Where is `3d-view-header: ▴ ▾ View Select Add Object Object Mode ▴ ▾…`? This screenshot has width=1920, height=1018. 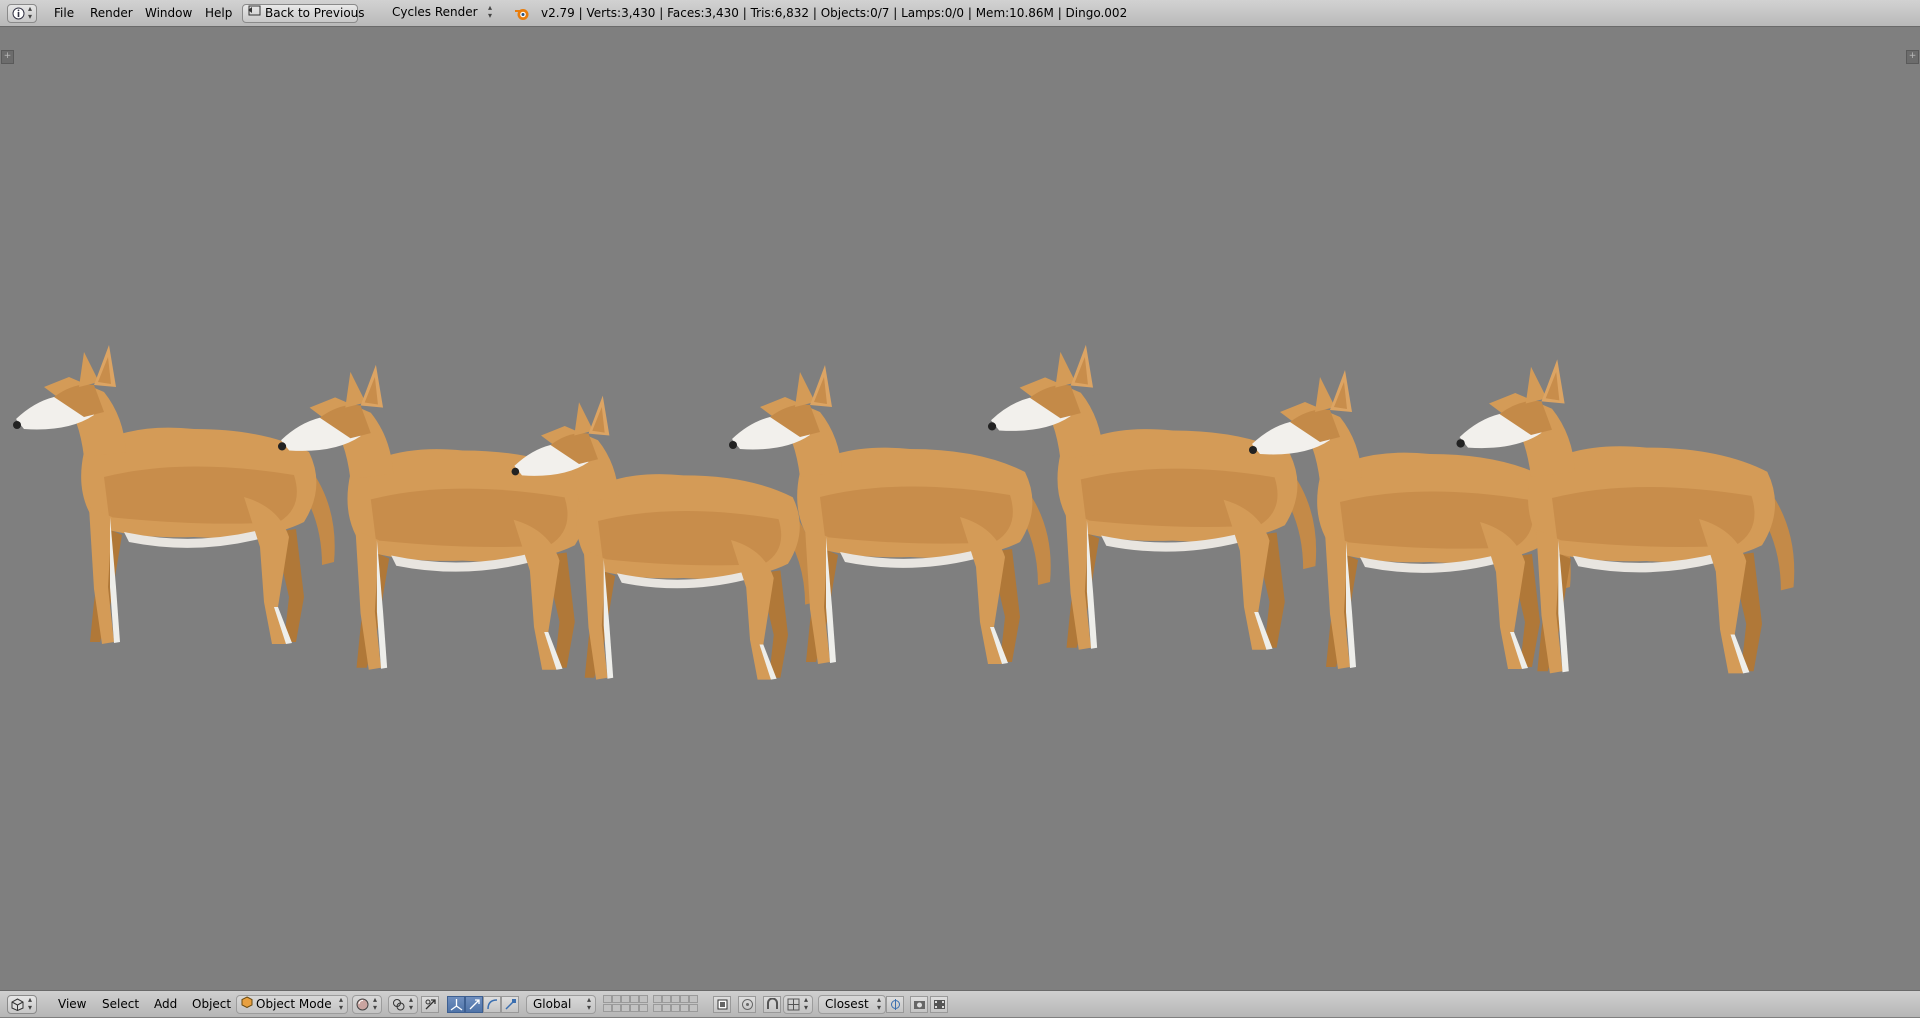
3d-view-header: ▴ ▾ View Select Add Object Object Mode ▴ ▾… is located at coordinates (960, 1003).